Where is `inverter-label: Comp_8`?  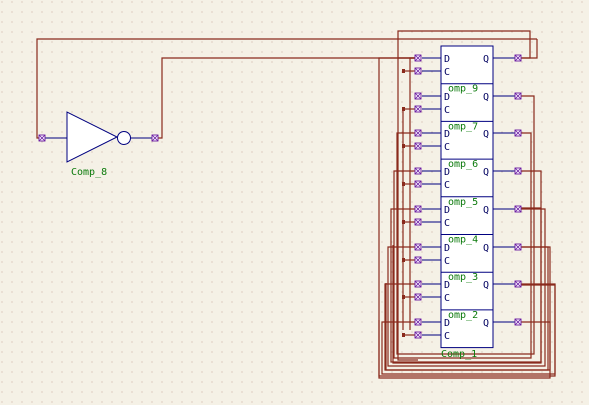 inverter-label: Comp_8 is located at coordinates (89, 172).